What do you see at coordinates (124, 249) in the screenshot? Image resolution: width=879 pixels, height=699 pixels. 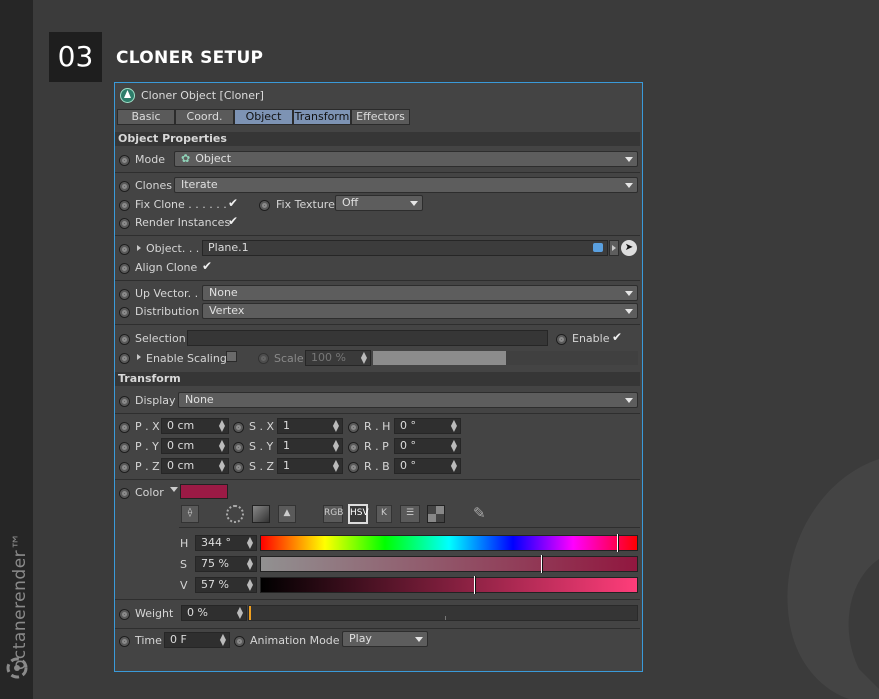 I see `object-keyframe-radio` at bounding box center [124, 249].